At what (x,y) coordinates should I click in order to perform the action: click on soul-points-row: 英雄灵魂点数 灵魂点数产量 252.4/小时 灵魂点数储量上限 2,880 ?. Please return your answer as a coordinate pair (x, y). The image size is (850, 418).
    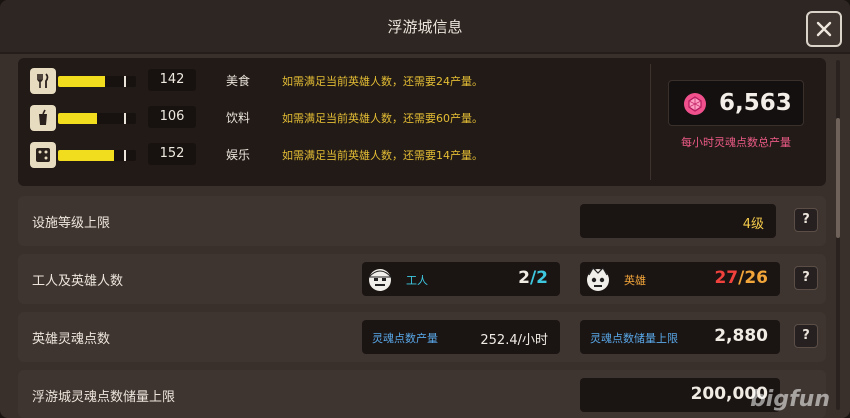
    Looking at the image, I should click on (422, 337).